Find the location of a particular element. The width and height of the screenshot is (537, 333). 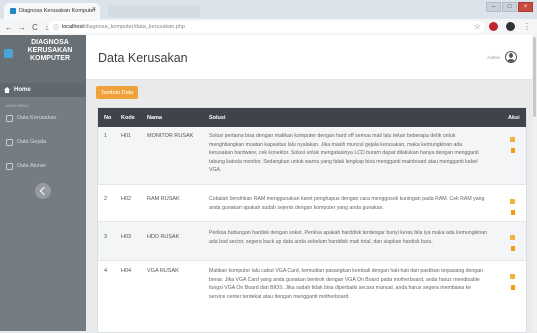

info-icon: ⓘ is located at coordinates (56, 27).